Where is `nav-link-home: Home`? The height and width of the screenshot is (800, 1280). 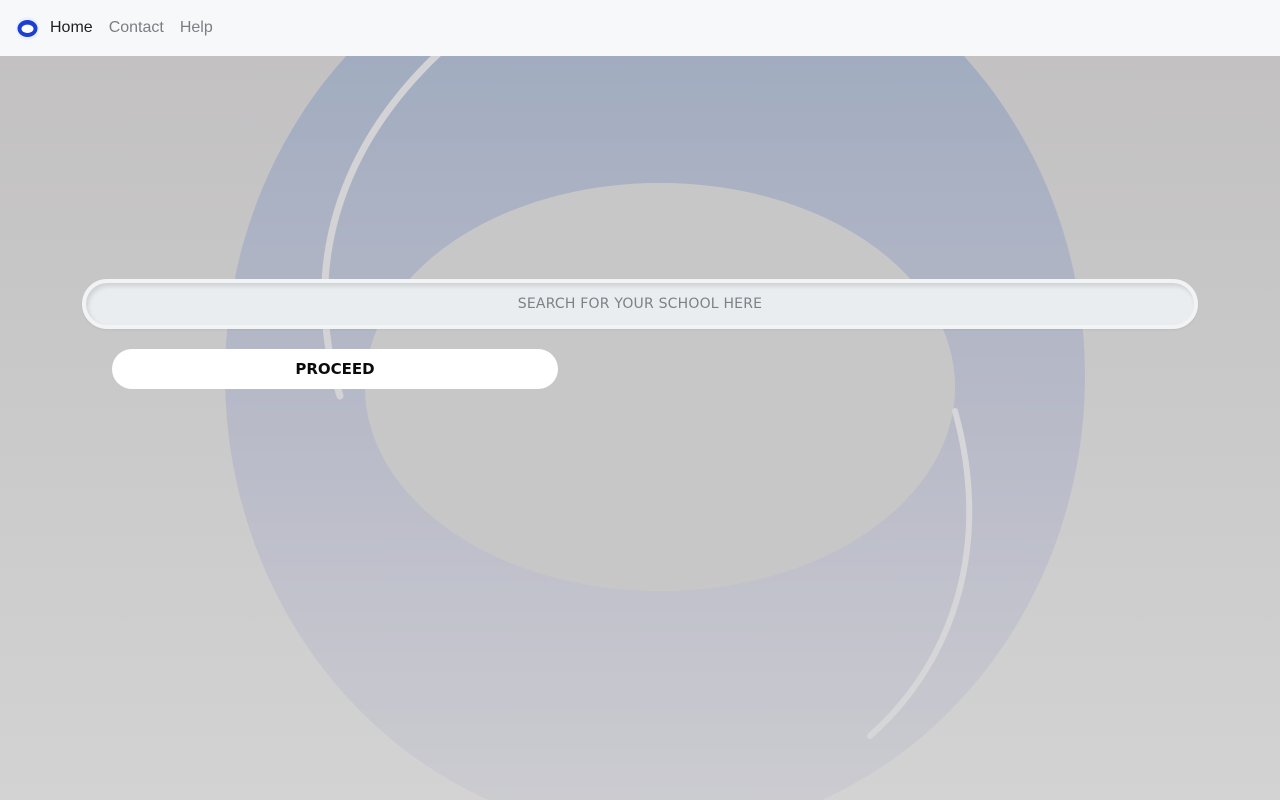 nav-link-home: Home is located at coordinates (71, 28).